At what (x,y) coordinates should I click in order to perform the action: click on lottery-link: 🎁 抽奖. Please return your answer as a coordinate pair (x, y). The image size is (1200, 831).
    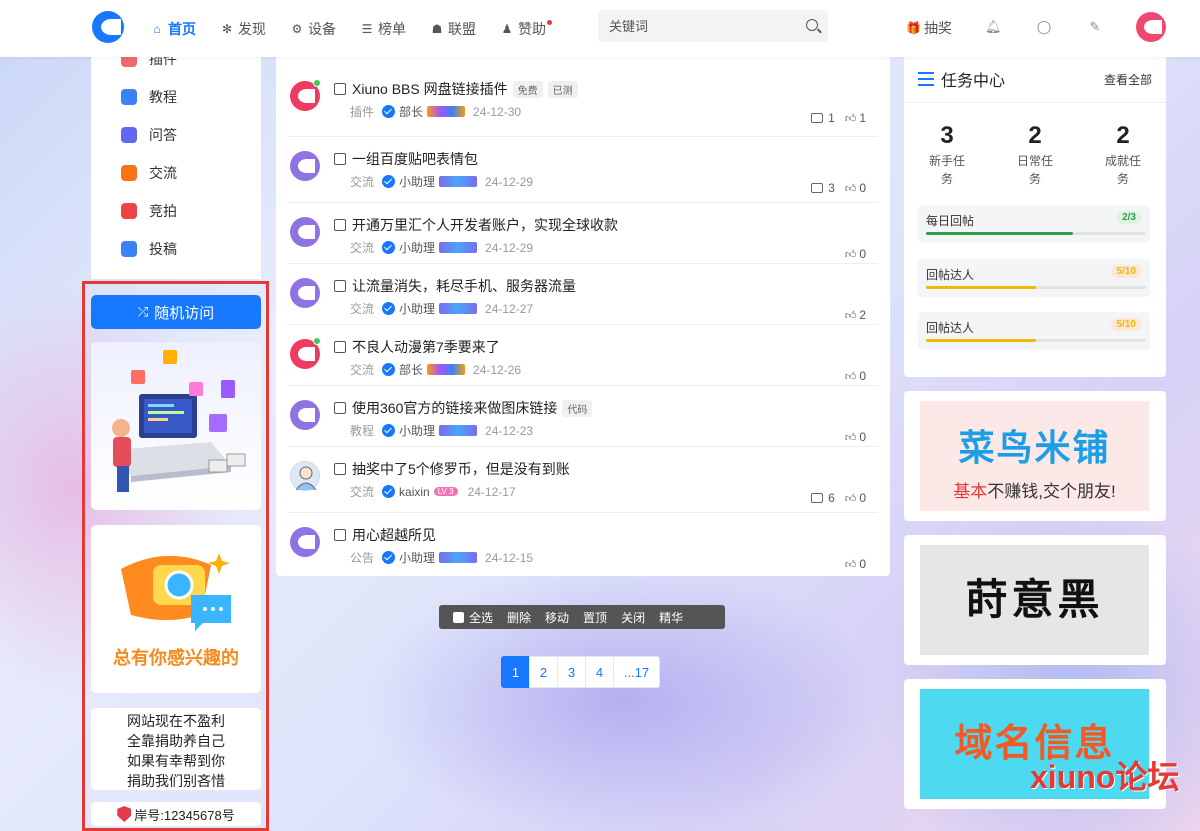
    Looking at the image, I should click on (929, 28).